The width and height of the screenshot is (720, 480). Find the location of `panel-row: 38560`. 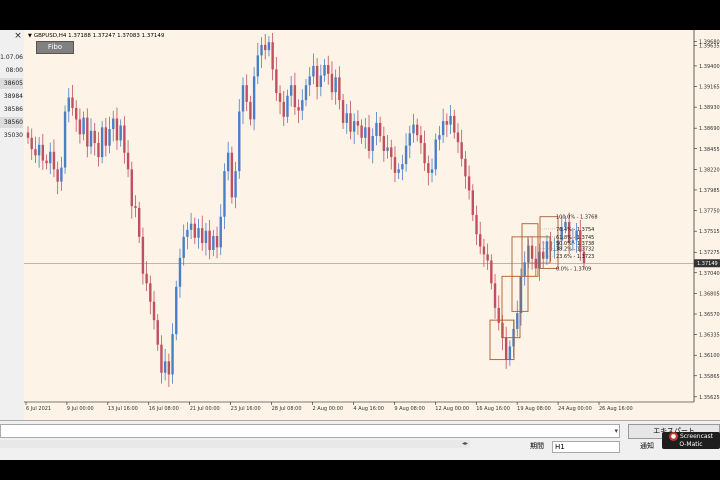

panel-row: 38560 is located at coordinates (11, 122).